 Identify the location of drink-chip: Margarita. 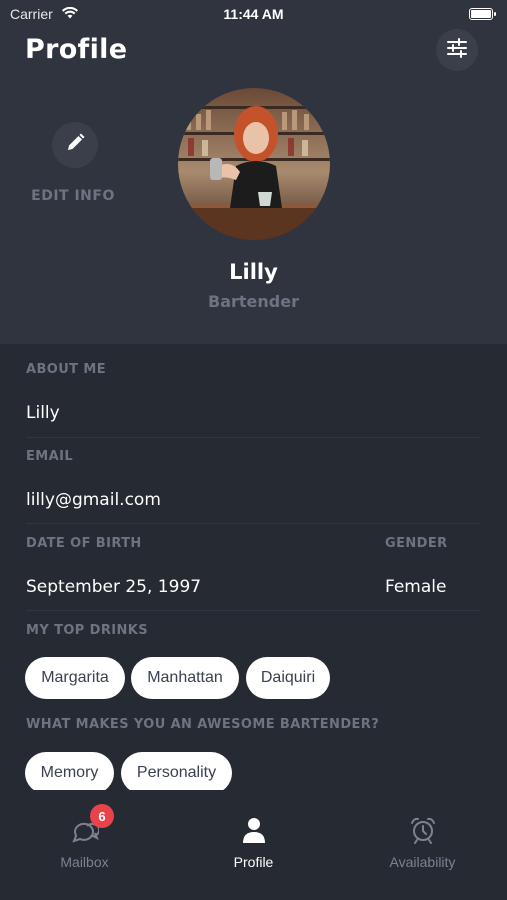
(75, 678).